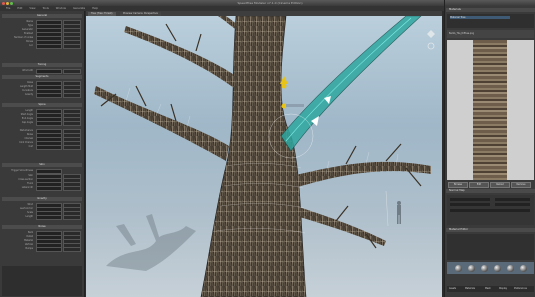 This screenshot has width=535, height=297. Describe the element at coordinates (42, 233) in the screenshot. I see `property-row: Bark` at that location.